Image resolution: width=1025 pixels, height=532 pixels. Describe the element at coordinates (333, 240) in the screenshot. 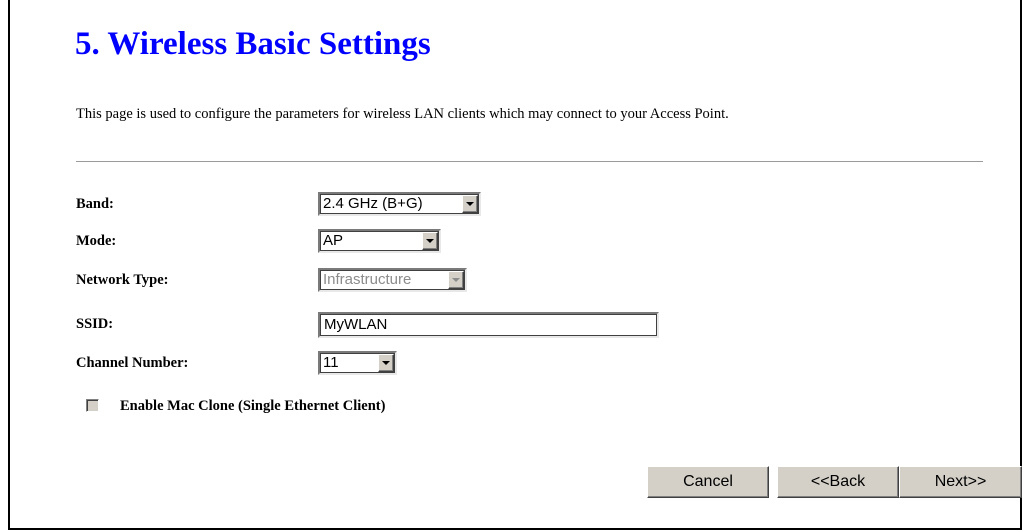

I see `mode-select-value: AP` at that location.